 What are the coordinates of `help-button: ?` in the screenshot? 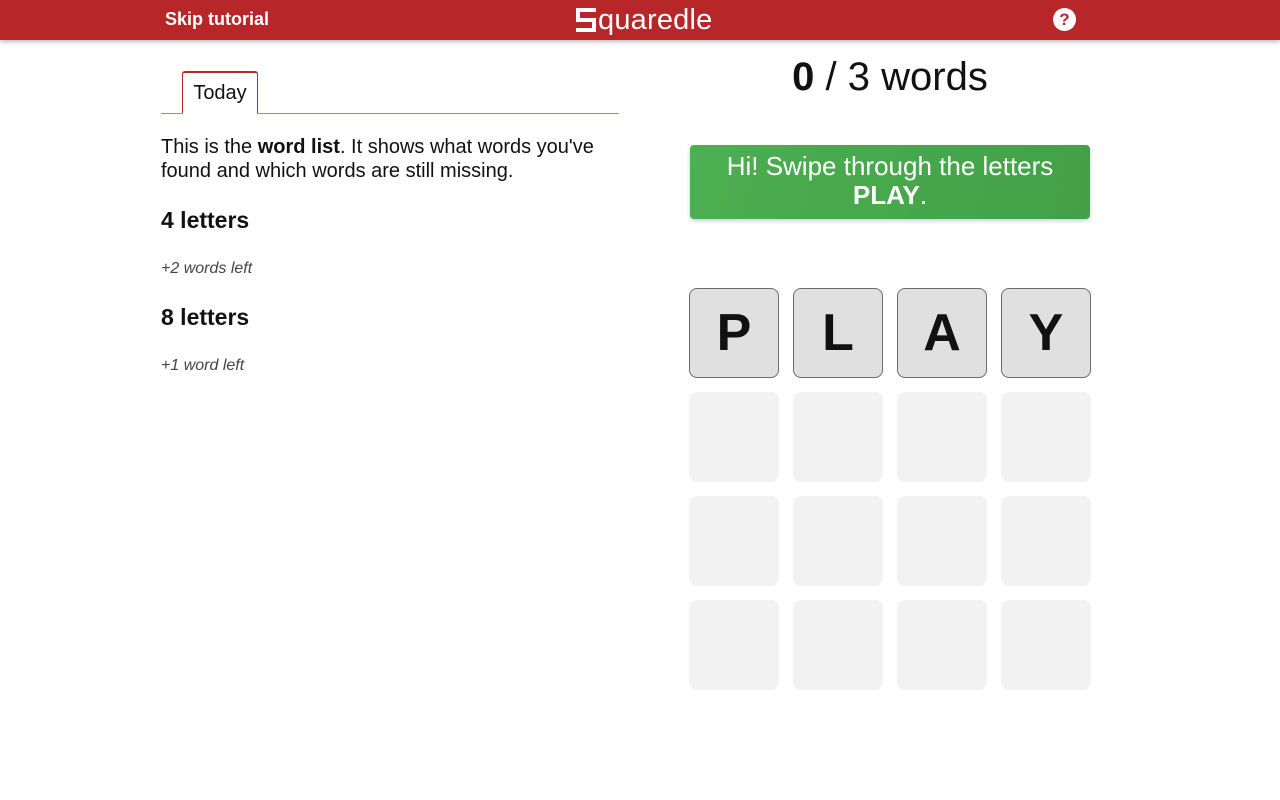 It's located at (1064, 19).